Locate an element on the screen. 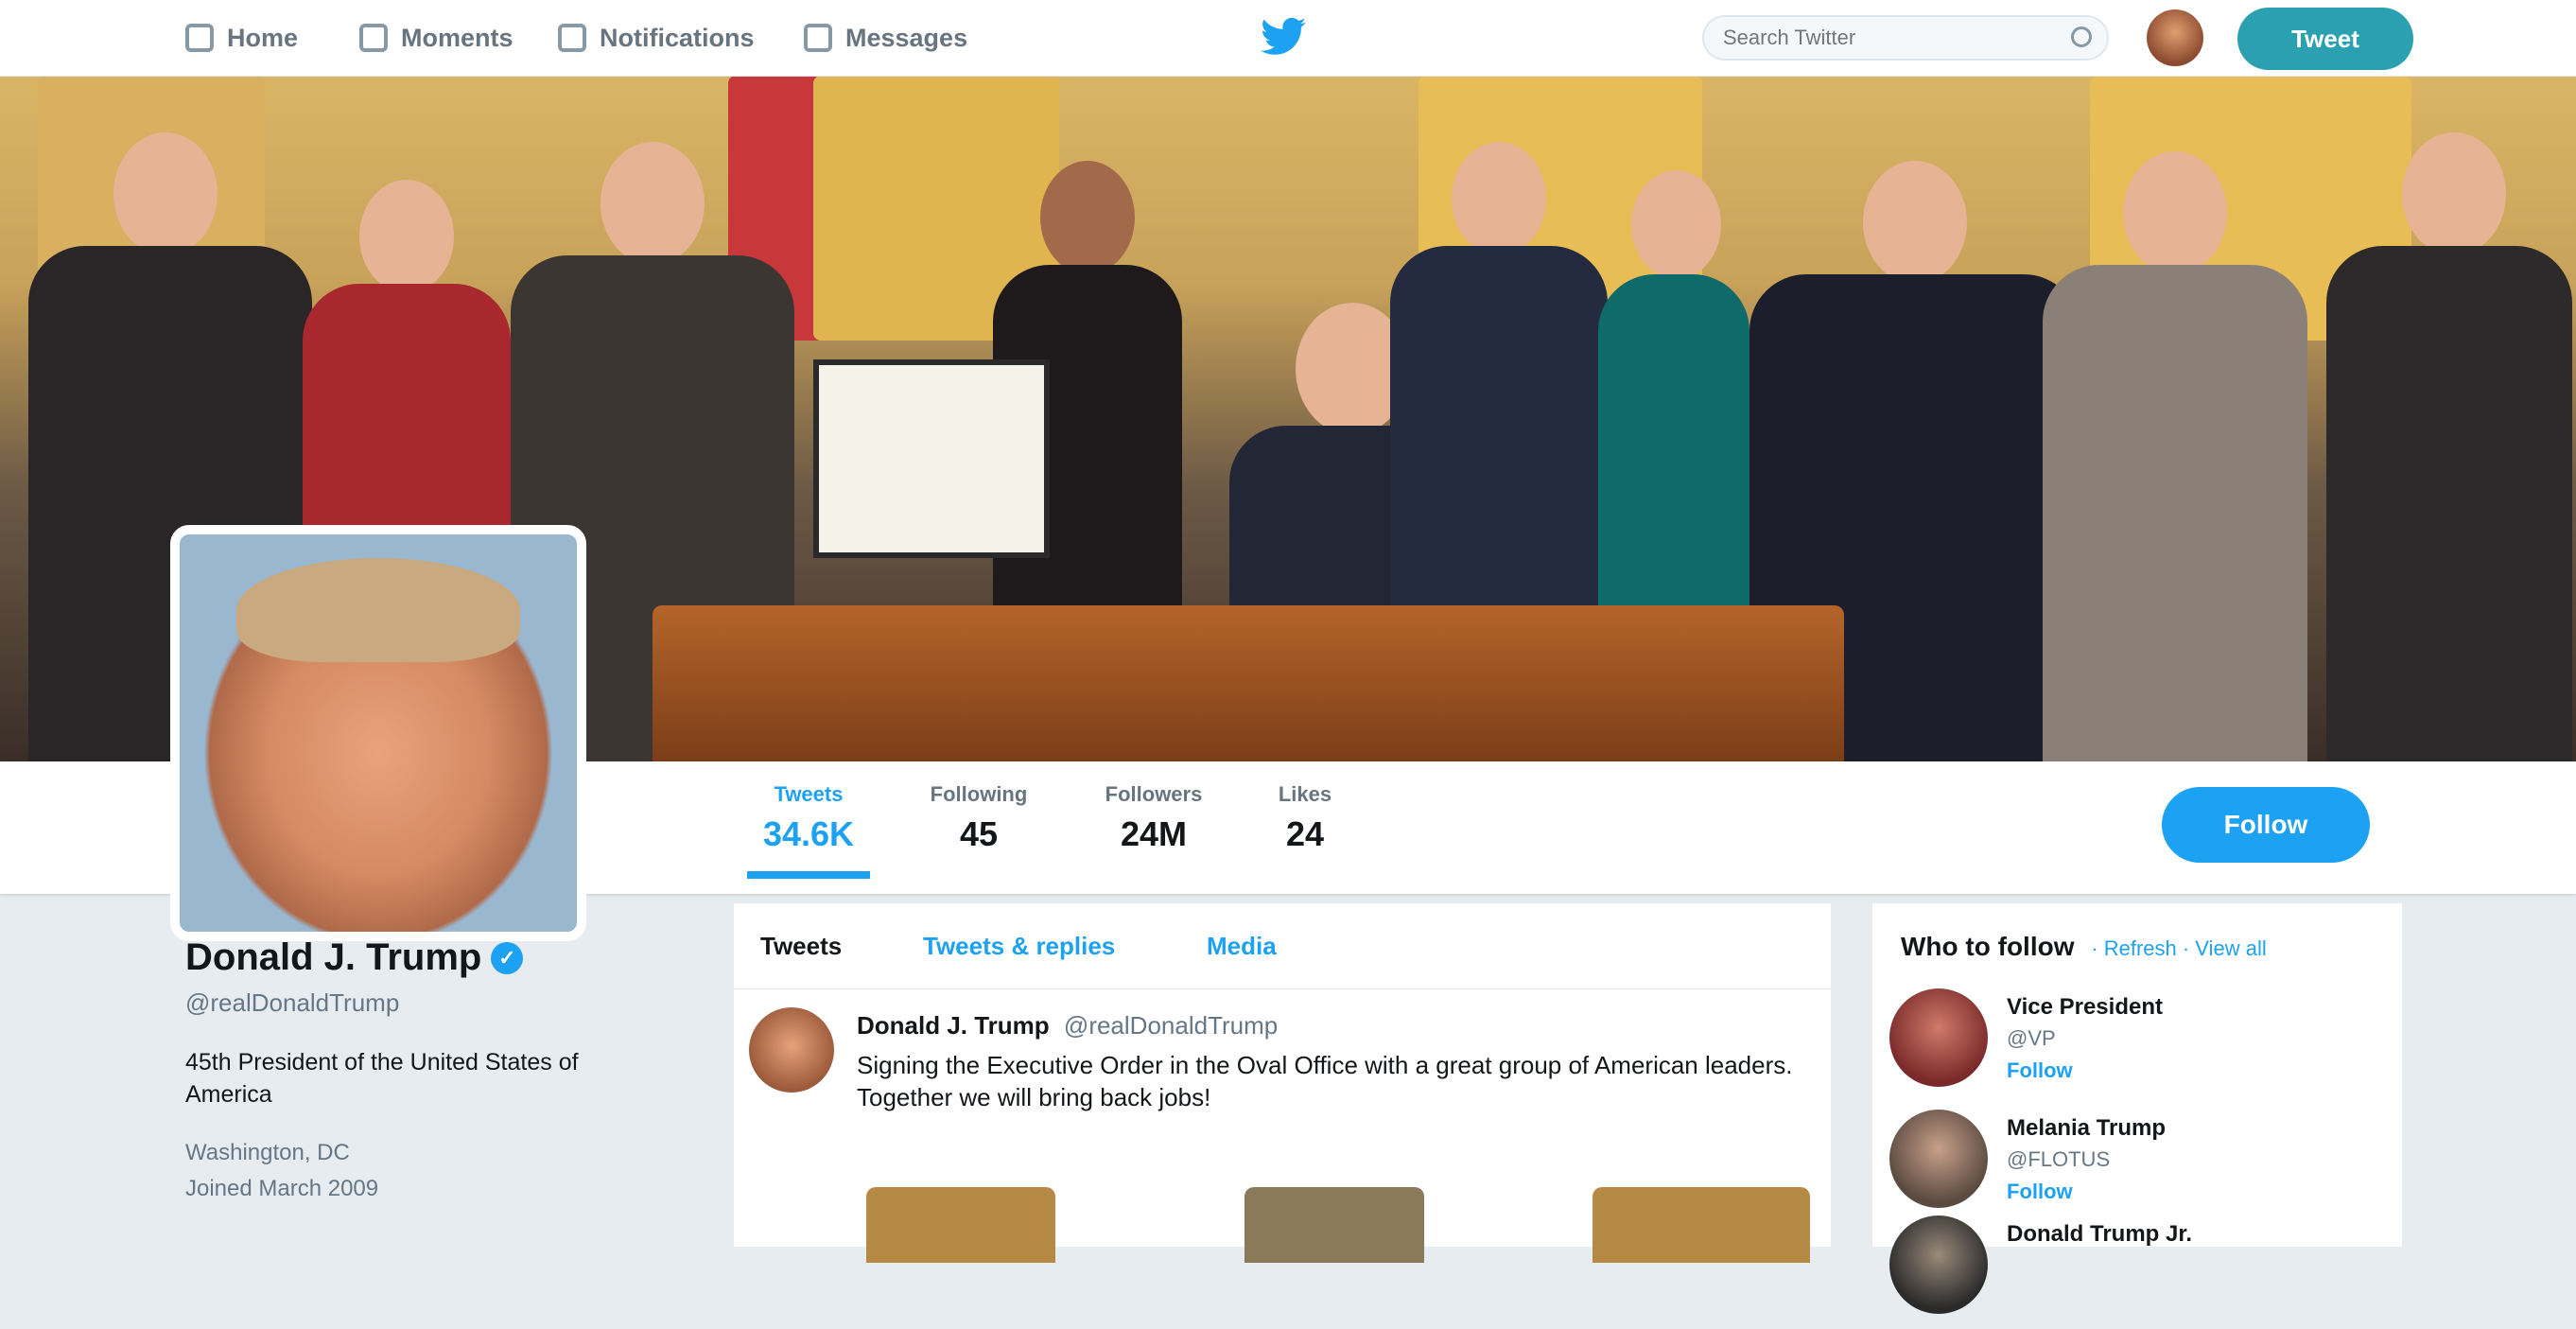 The image size is (2576, 1329). search-input is located at coordinates (1905, 38).